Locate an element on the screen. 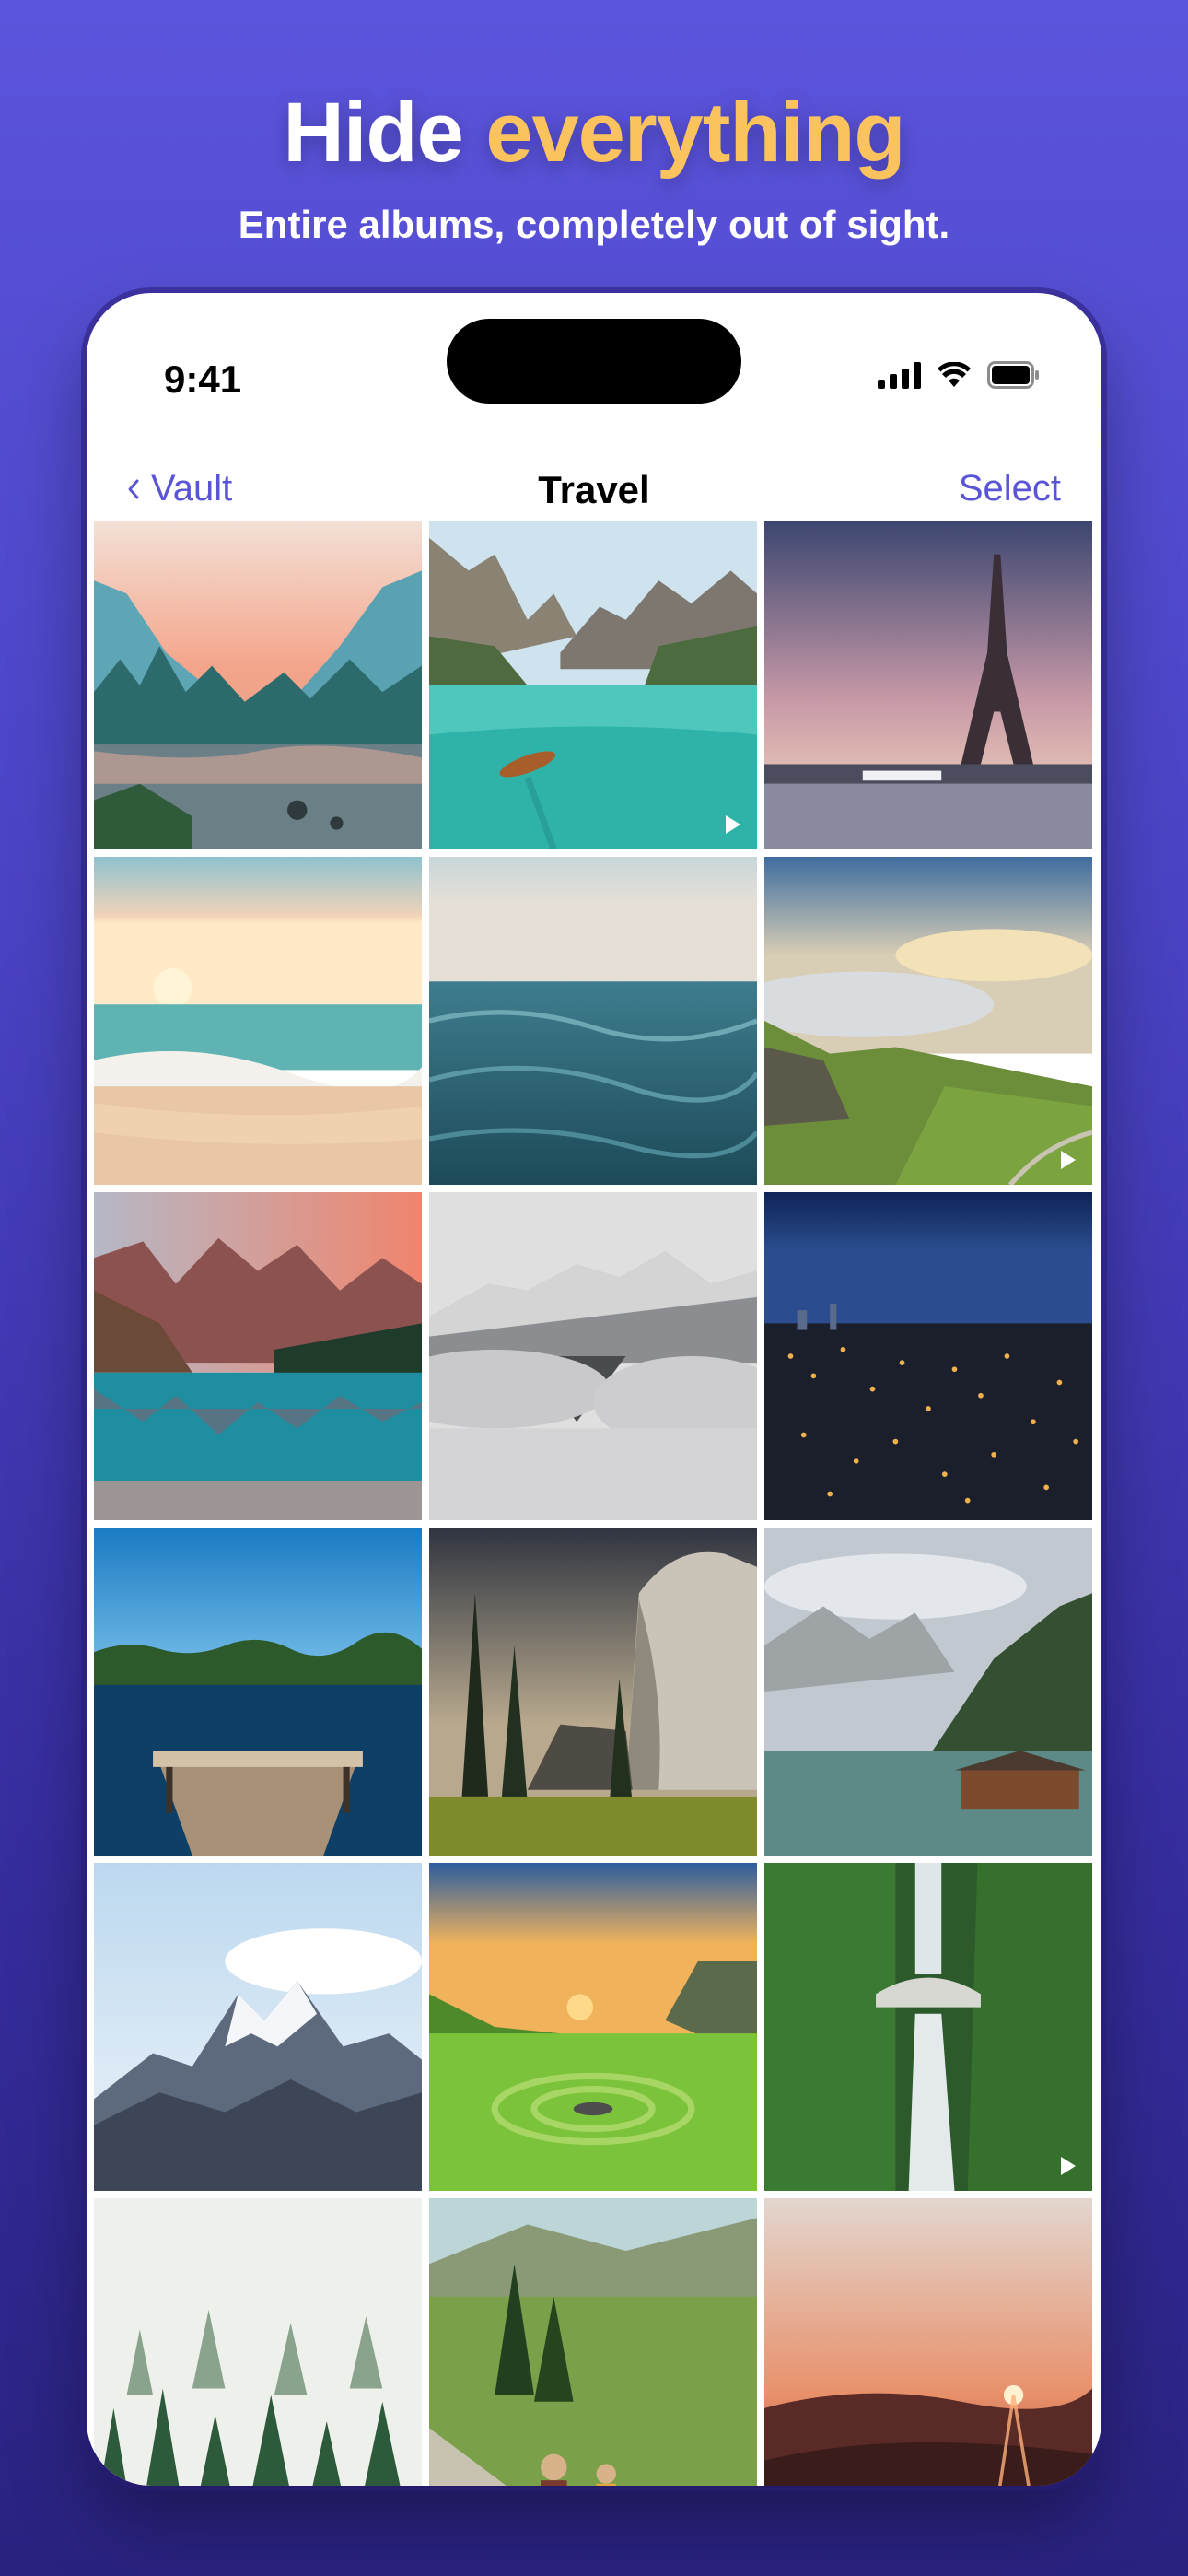 This screenshot has width=1188, height=2576. signal-icon is located at coordinates (899, 375).